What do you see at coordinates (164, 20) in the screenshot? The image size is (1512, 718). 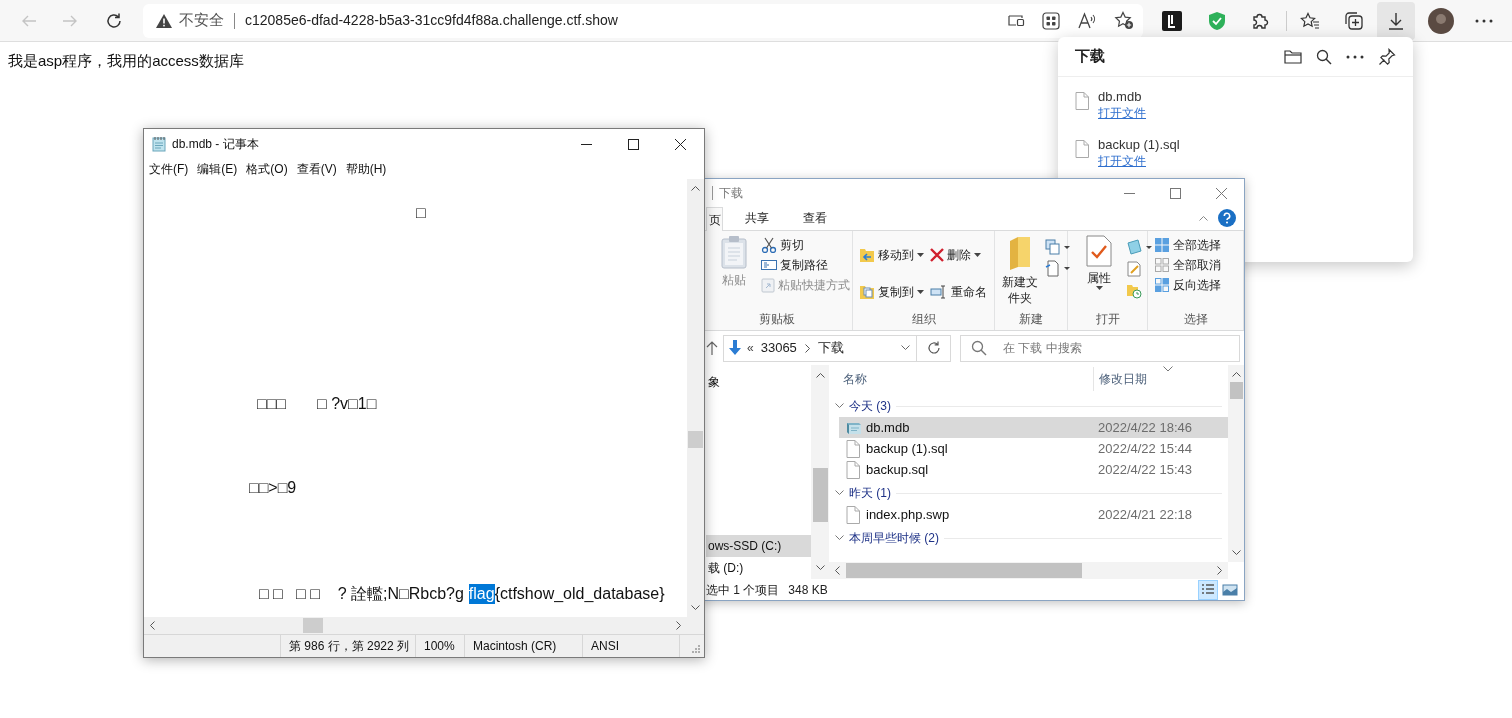 I see `warning-icon` at bounding box center [164, 20].